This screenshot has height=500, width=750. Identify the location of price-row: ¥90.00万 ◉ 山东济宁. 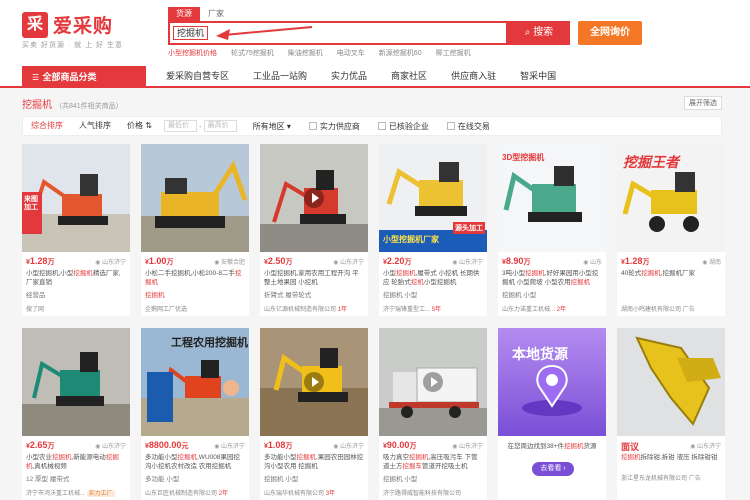
(433, 446).